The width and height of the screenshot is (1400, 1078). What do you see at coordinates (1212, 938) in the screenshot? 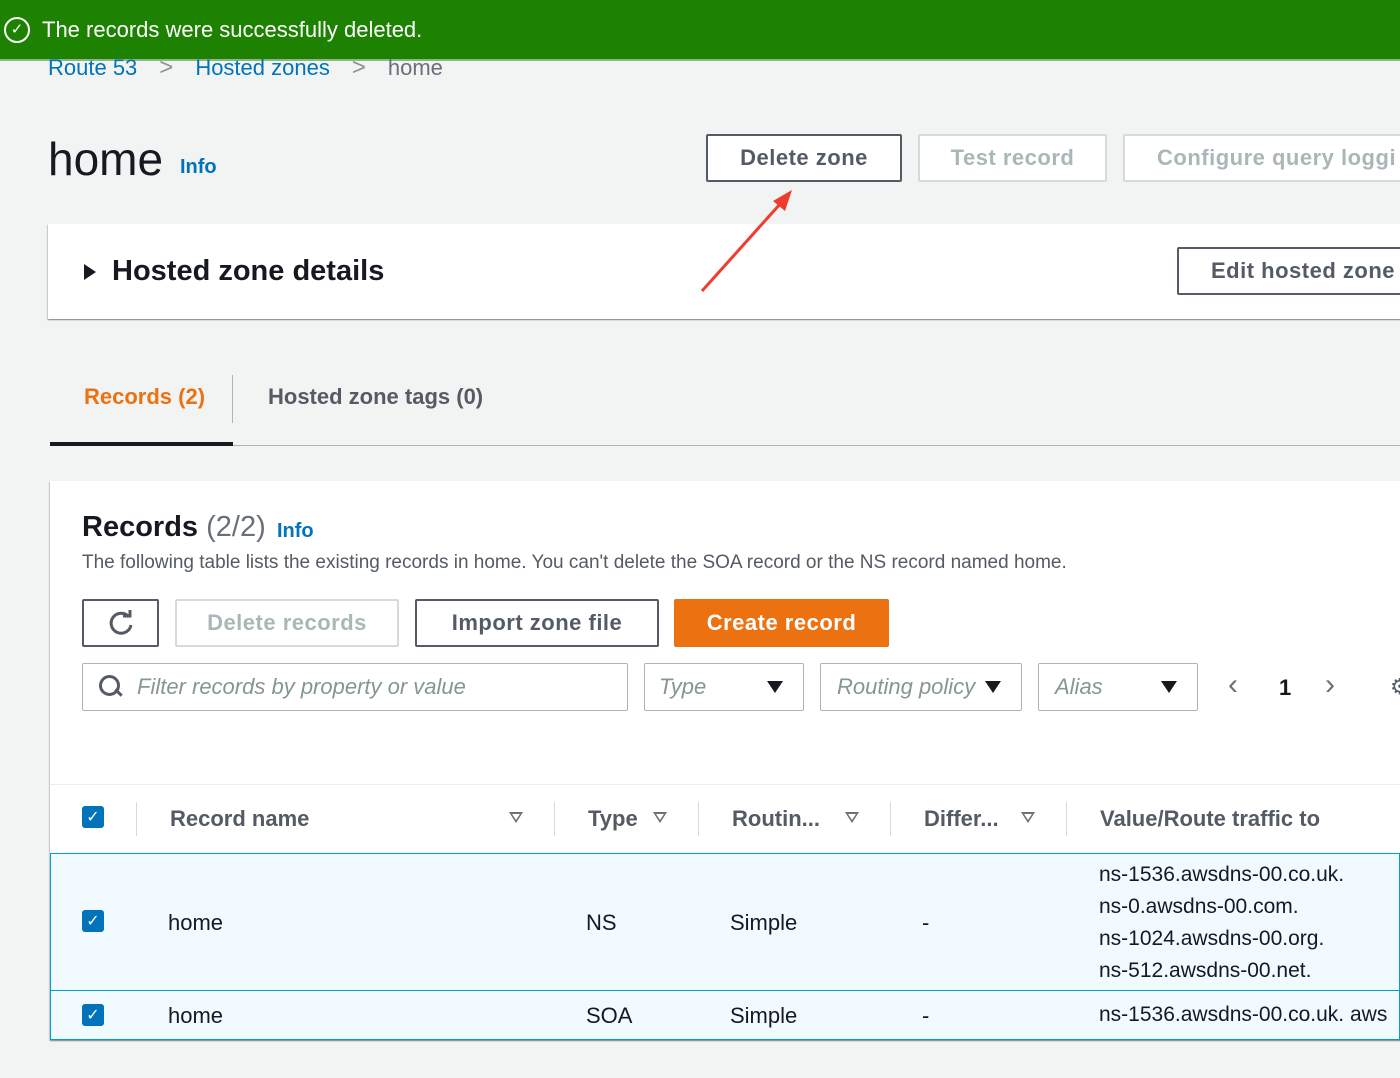
I see `value-line: ns-1024.awsdns-00.org.` at bounding box center [1212, 938].